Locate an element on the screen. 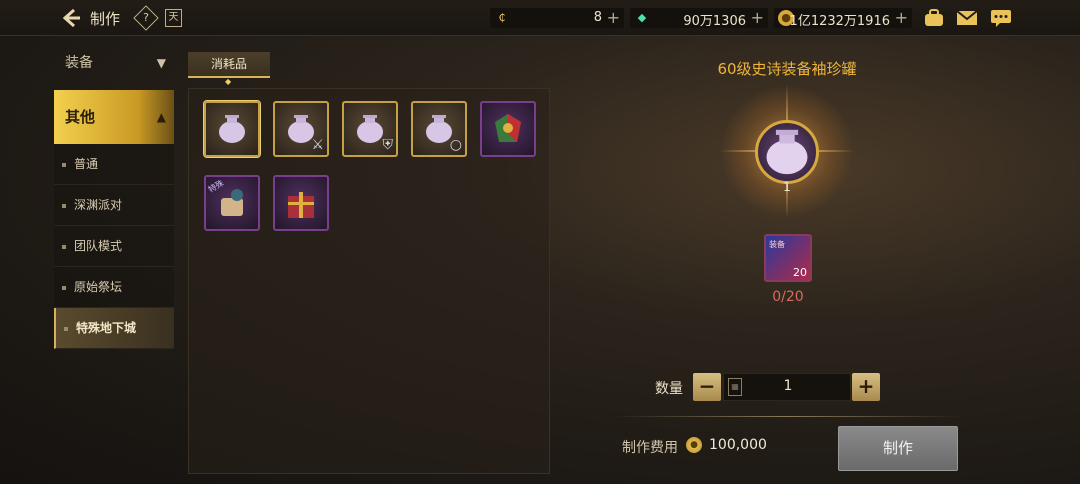 The image size is (1080, 484). item-slot-jar-armor: ⛨ is located at coordinates (370, 129).